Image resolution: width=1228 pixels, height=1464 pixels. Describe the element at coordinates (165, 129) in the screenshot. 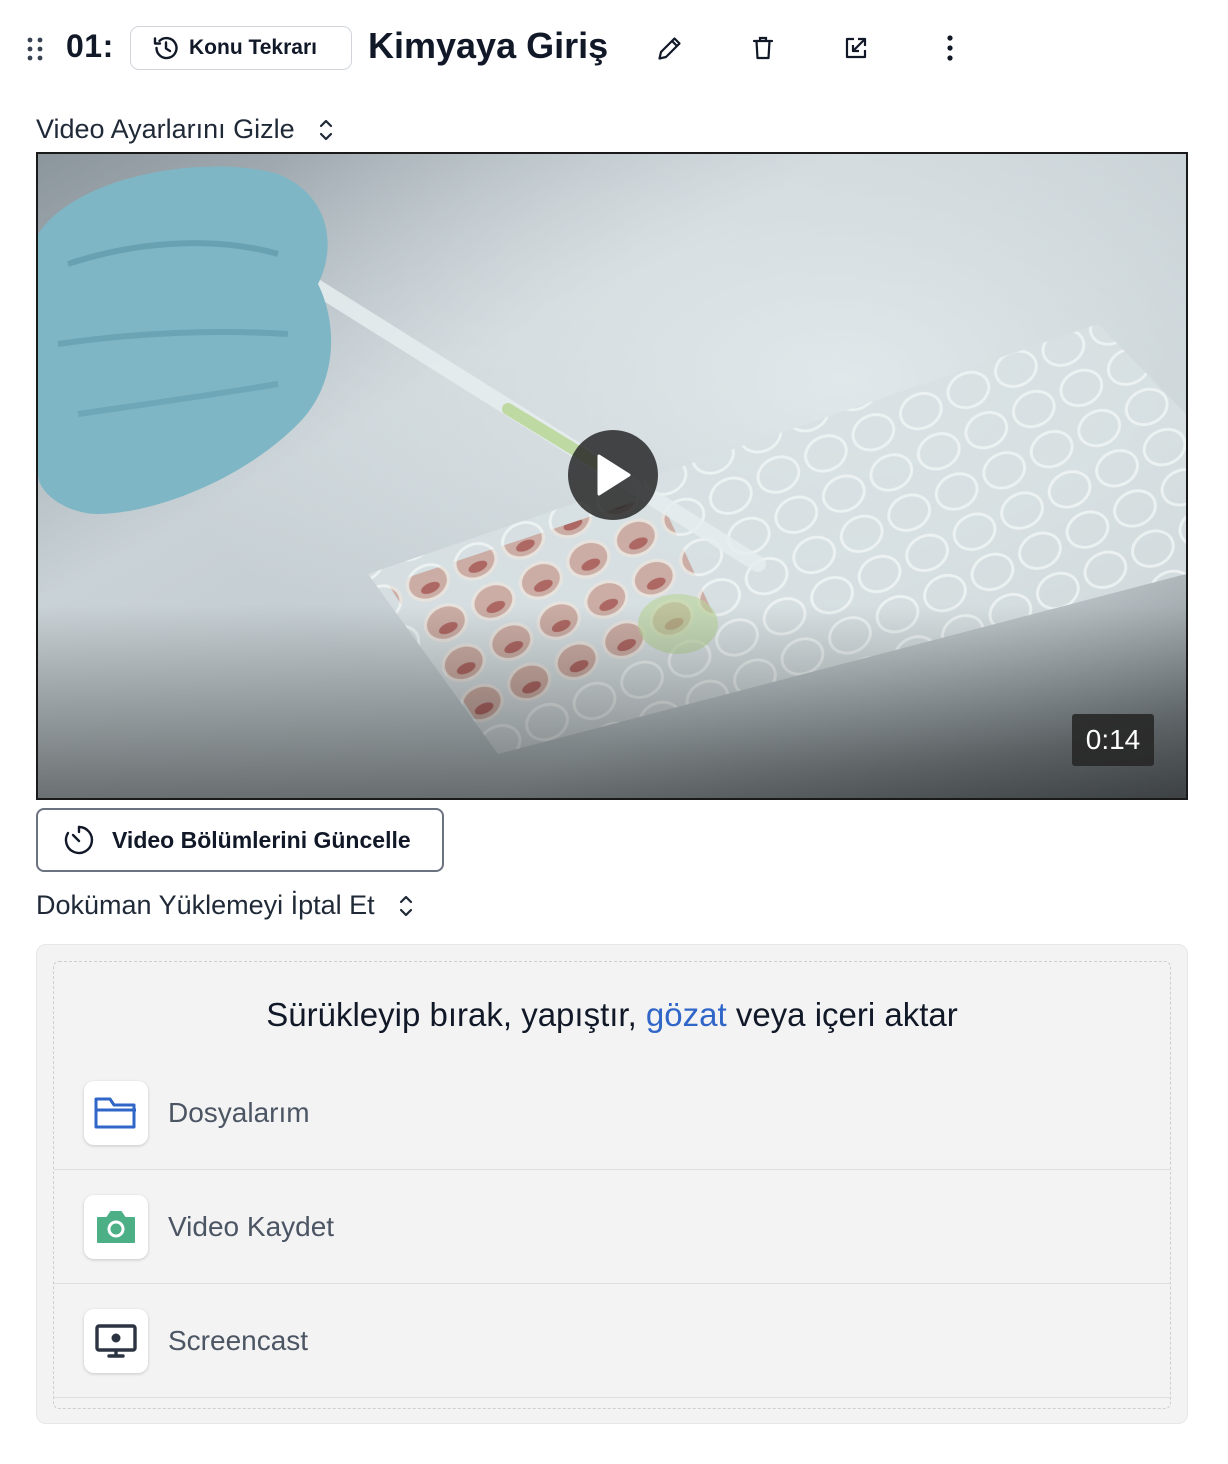

I see `video-settings-toggle-label: Video Ayarlarını Gizle` at that location.